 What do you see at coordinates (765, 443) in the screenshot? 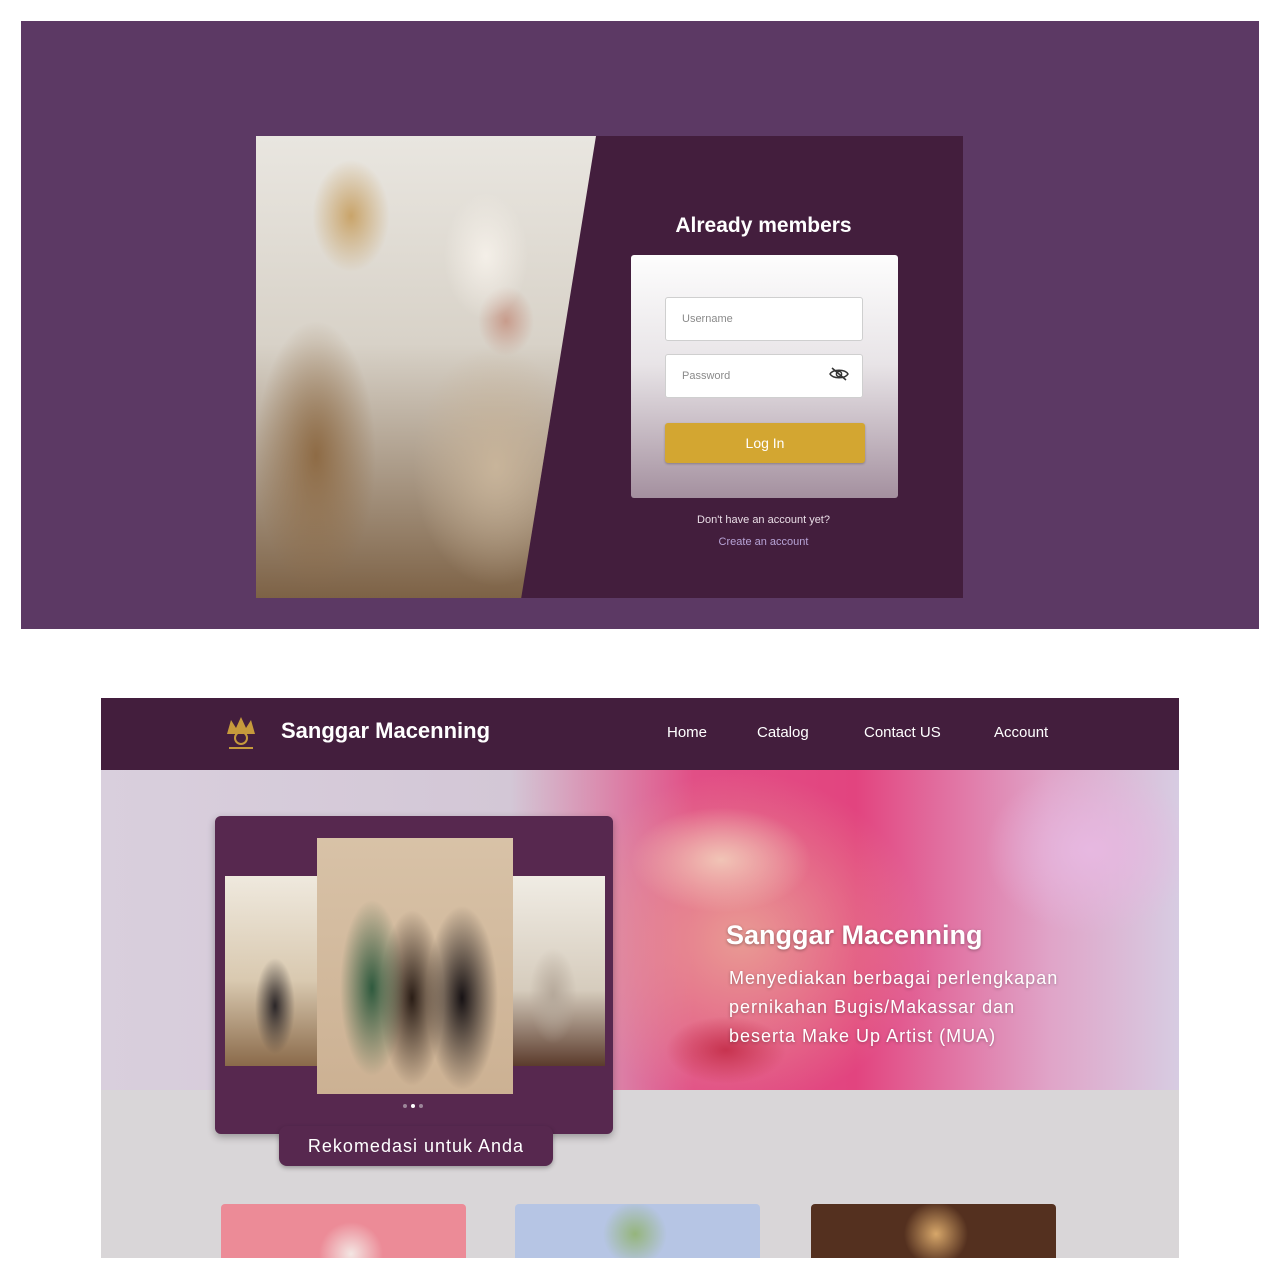
I see `login-button: Log In` at bounding box center [765, 443].